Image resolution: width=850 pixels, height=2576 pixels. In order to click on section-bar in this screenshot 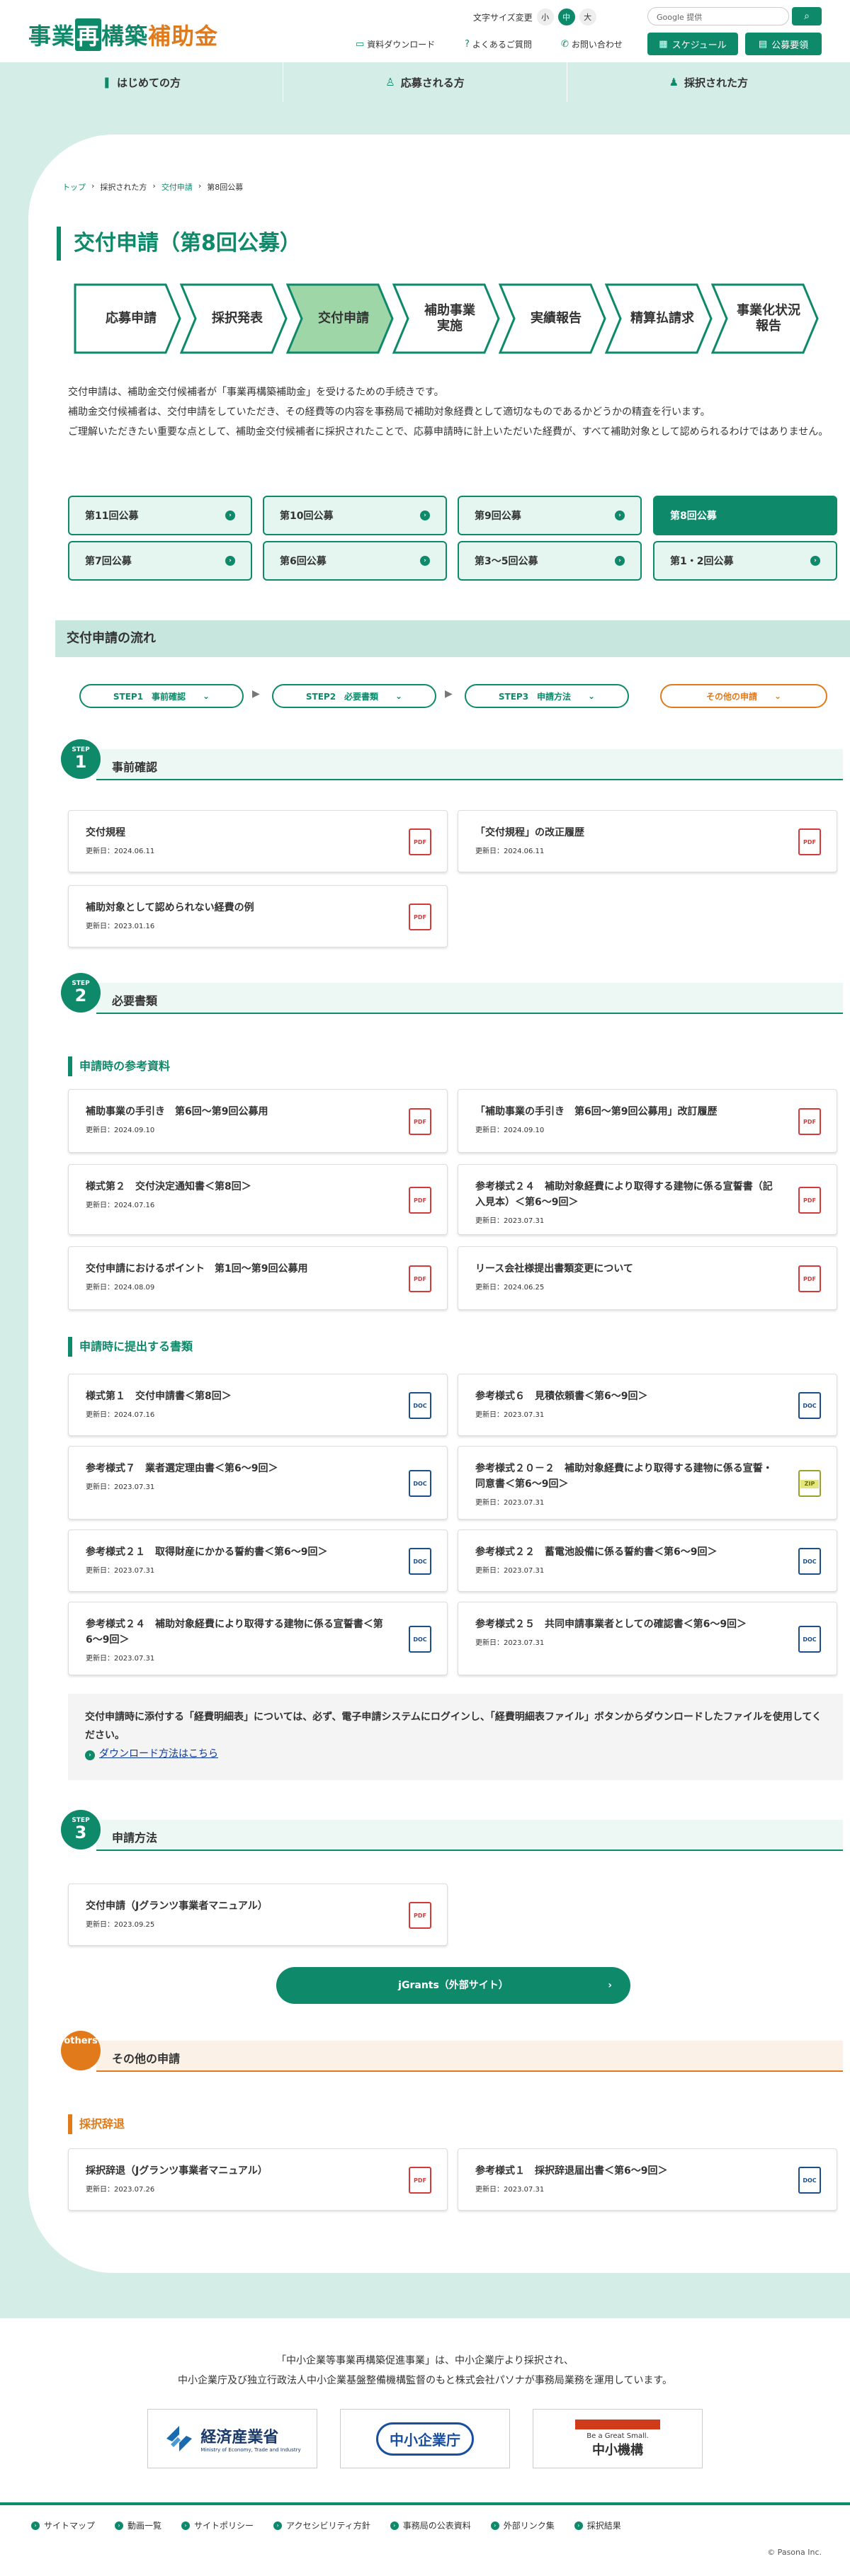, I will do `click(470, 1836)`.